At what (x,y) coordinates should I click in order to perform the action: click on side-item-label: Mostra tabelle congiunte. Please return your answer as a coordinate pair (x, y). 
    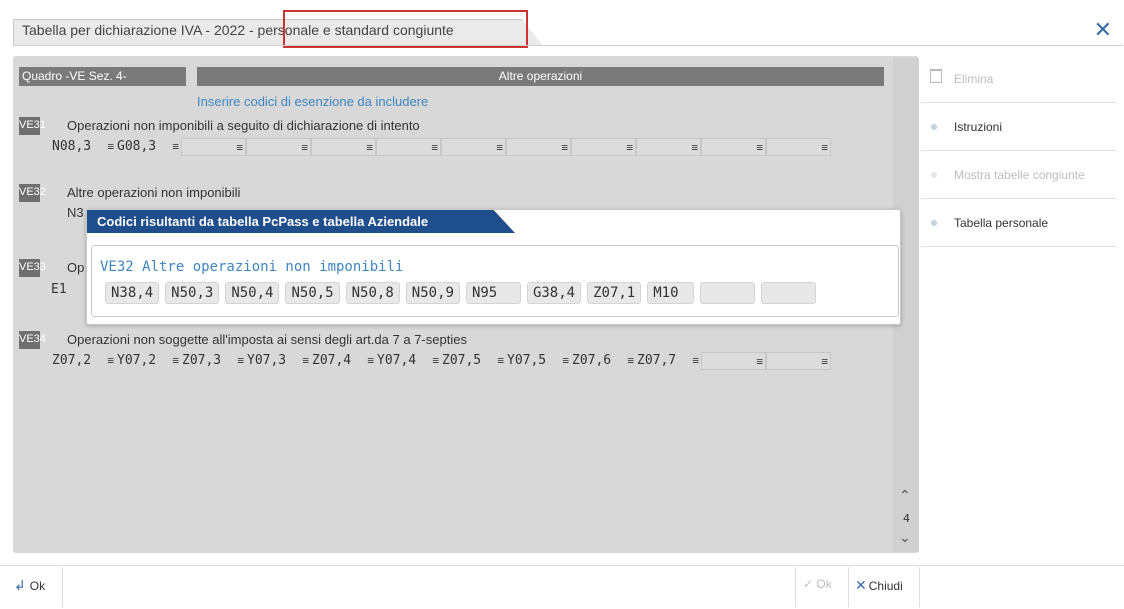
    Looking at the image, I should click on (1019, 175).